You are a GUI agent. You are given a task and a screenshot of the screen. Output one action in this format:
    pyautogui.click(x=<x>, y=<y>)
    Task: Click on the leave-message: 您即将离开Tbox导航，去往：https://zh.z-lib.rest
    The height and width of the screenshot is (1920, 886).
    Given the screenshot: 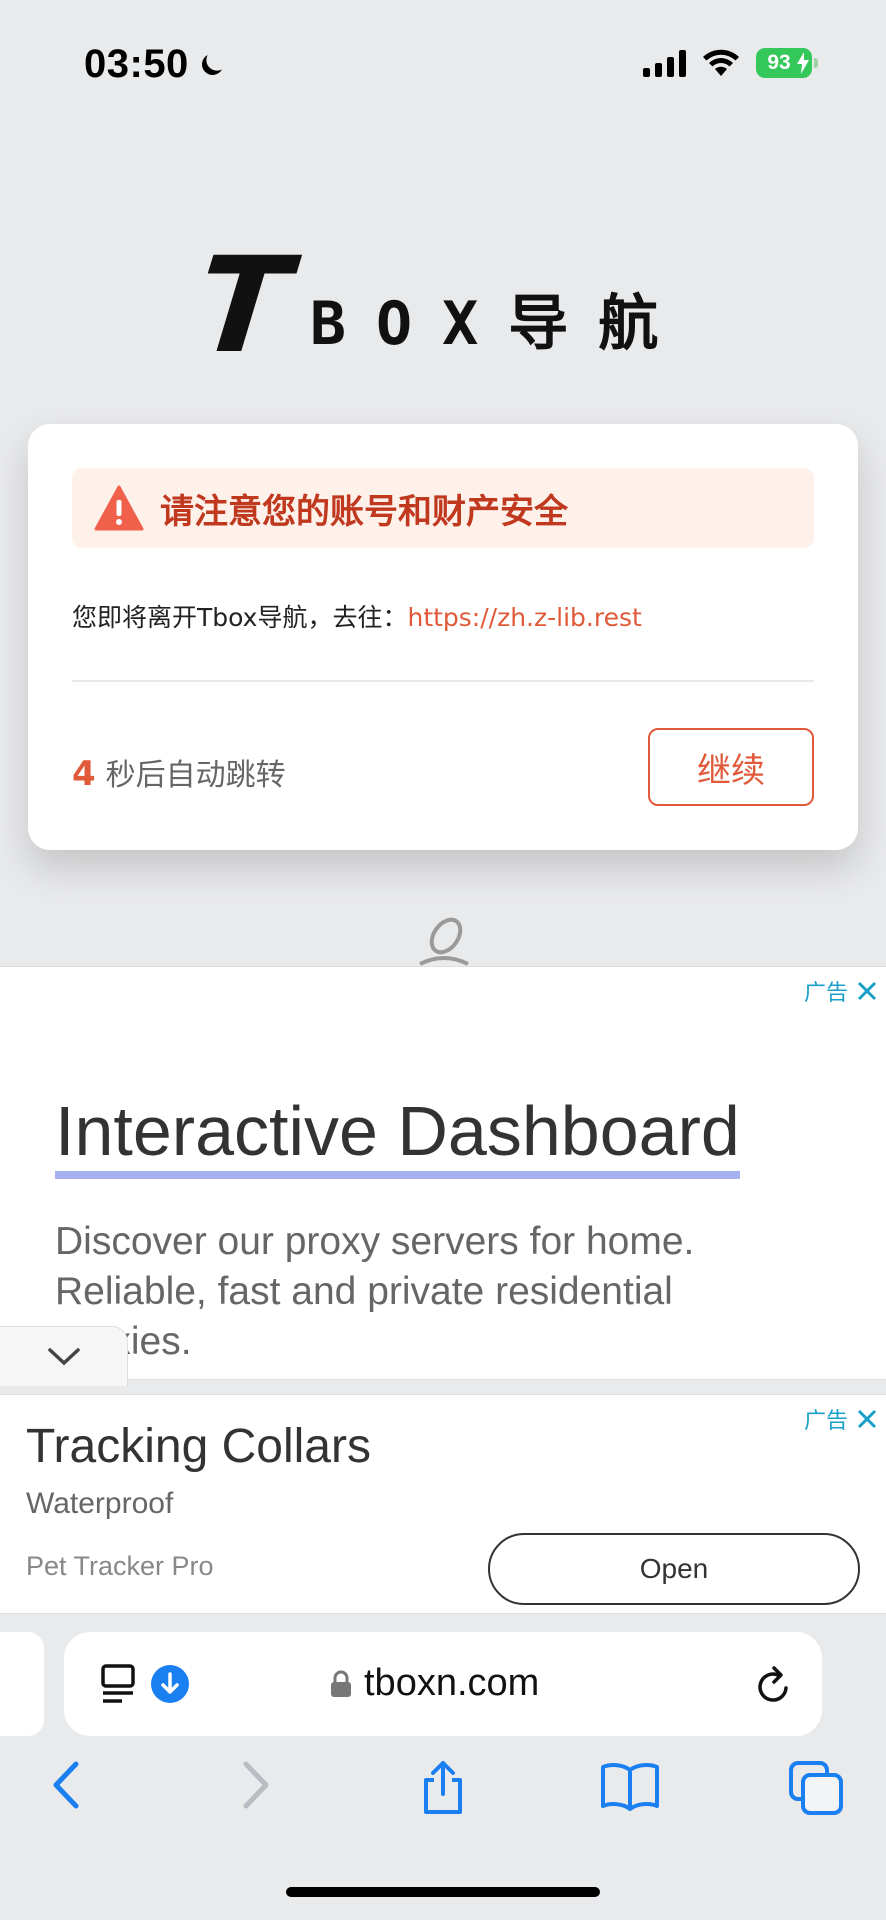 What is the action you would take?
    pyautogui.click(x=357, y=616)
    